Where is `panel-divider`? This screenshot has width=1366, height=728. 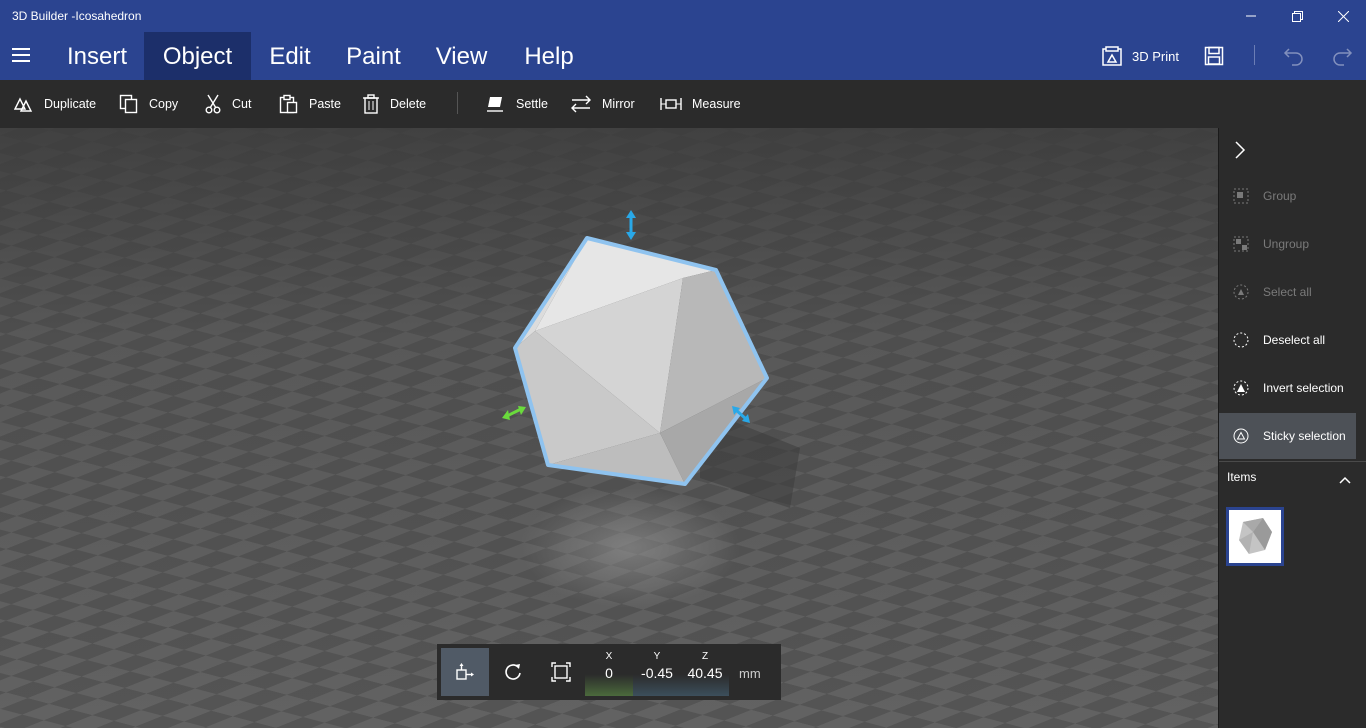
panel-divider is located at coordinates (1292, 461).